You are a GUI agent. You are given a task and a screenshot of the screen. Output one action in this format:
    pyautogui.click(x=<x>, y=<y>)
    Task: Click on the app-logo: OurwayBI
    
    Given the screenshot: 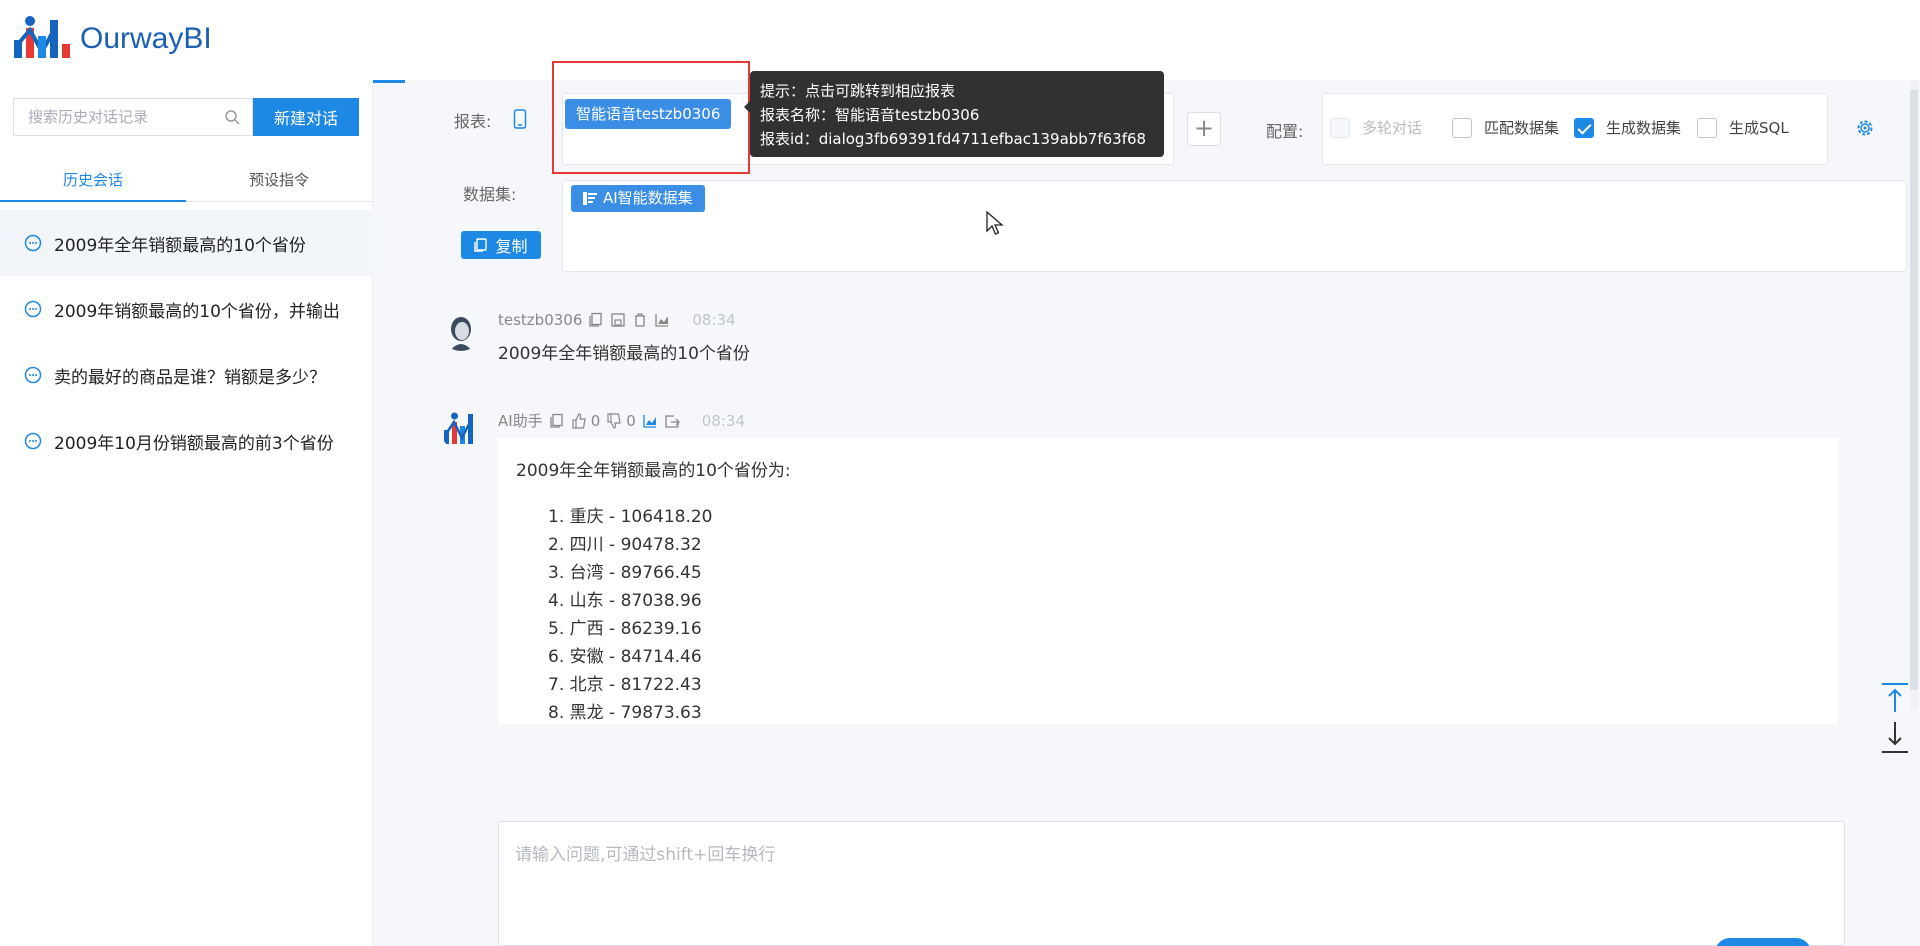 What is the action you would take?
    pyautogui.click(x=112, y=39)
    